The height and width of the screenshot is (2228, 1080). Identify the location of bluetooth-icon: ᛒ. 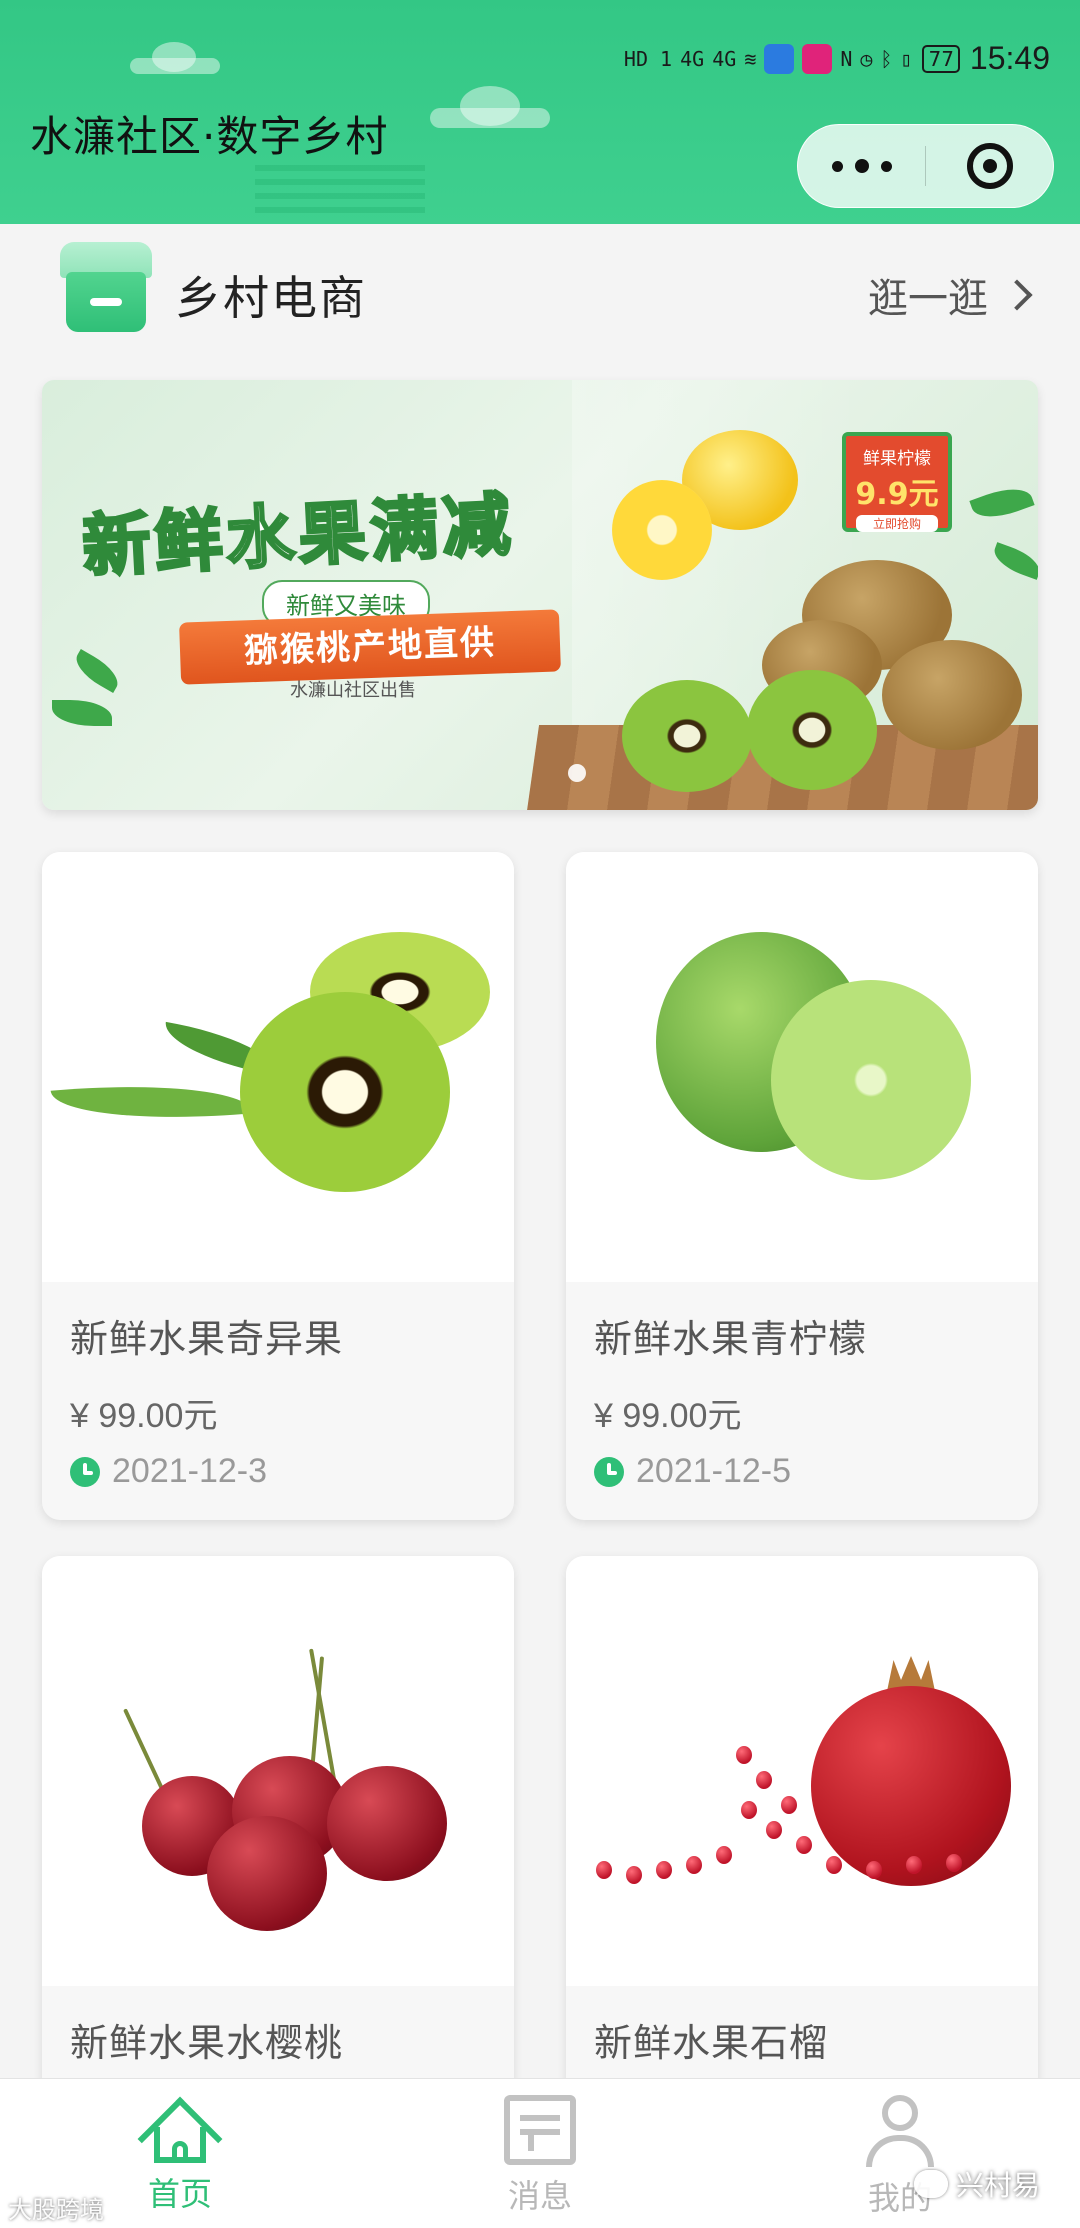
(886, 58).